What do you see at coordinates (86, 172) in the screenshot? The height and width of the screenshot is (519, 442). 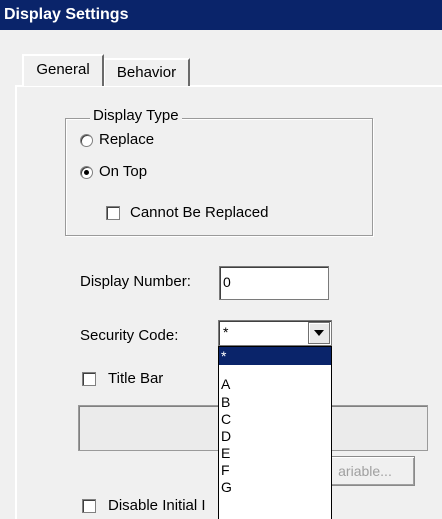 I see `on-top-radio` at bounding box center [86, 172].